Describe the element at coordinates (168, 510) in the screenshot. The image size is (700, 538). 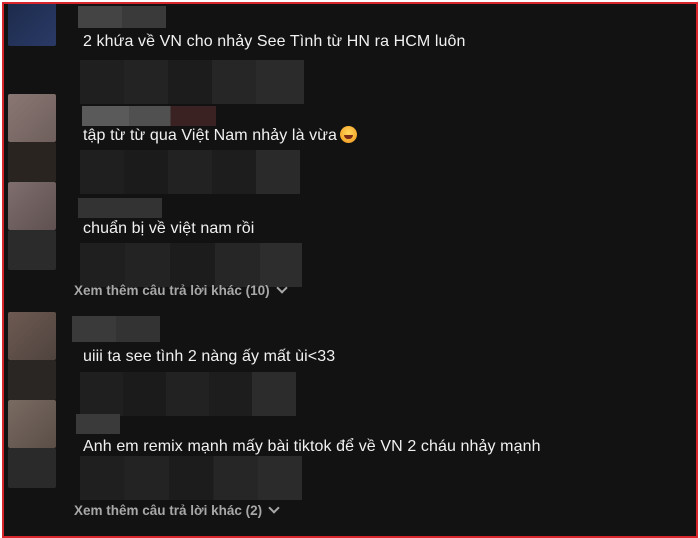
I see `view-more-label: Xem thêm câu trả lời khác (2)` at that location.